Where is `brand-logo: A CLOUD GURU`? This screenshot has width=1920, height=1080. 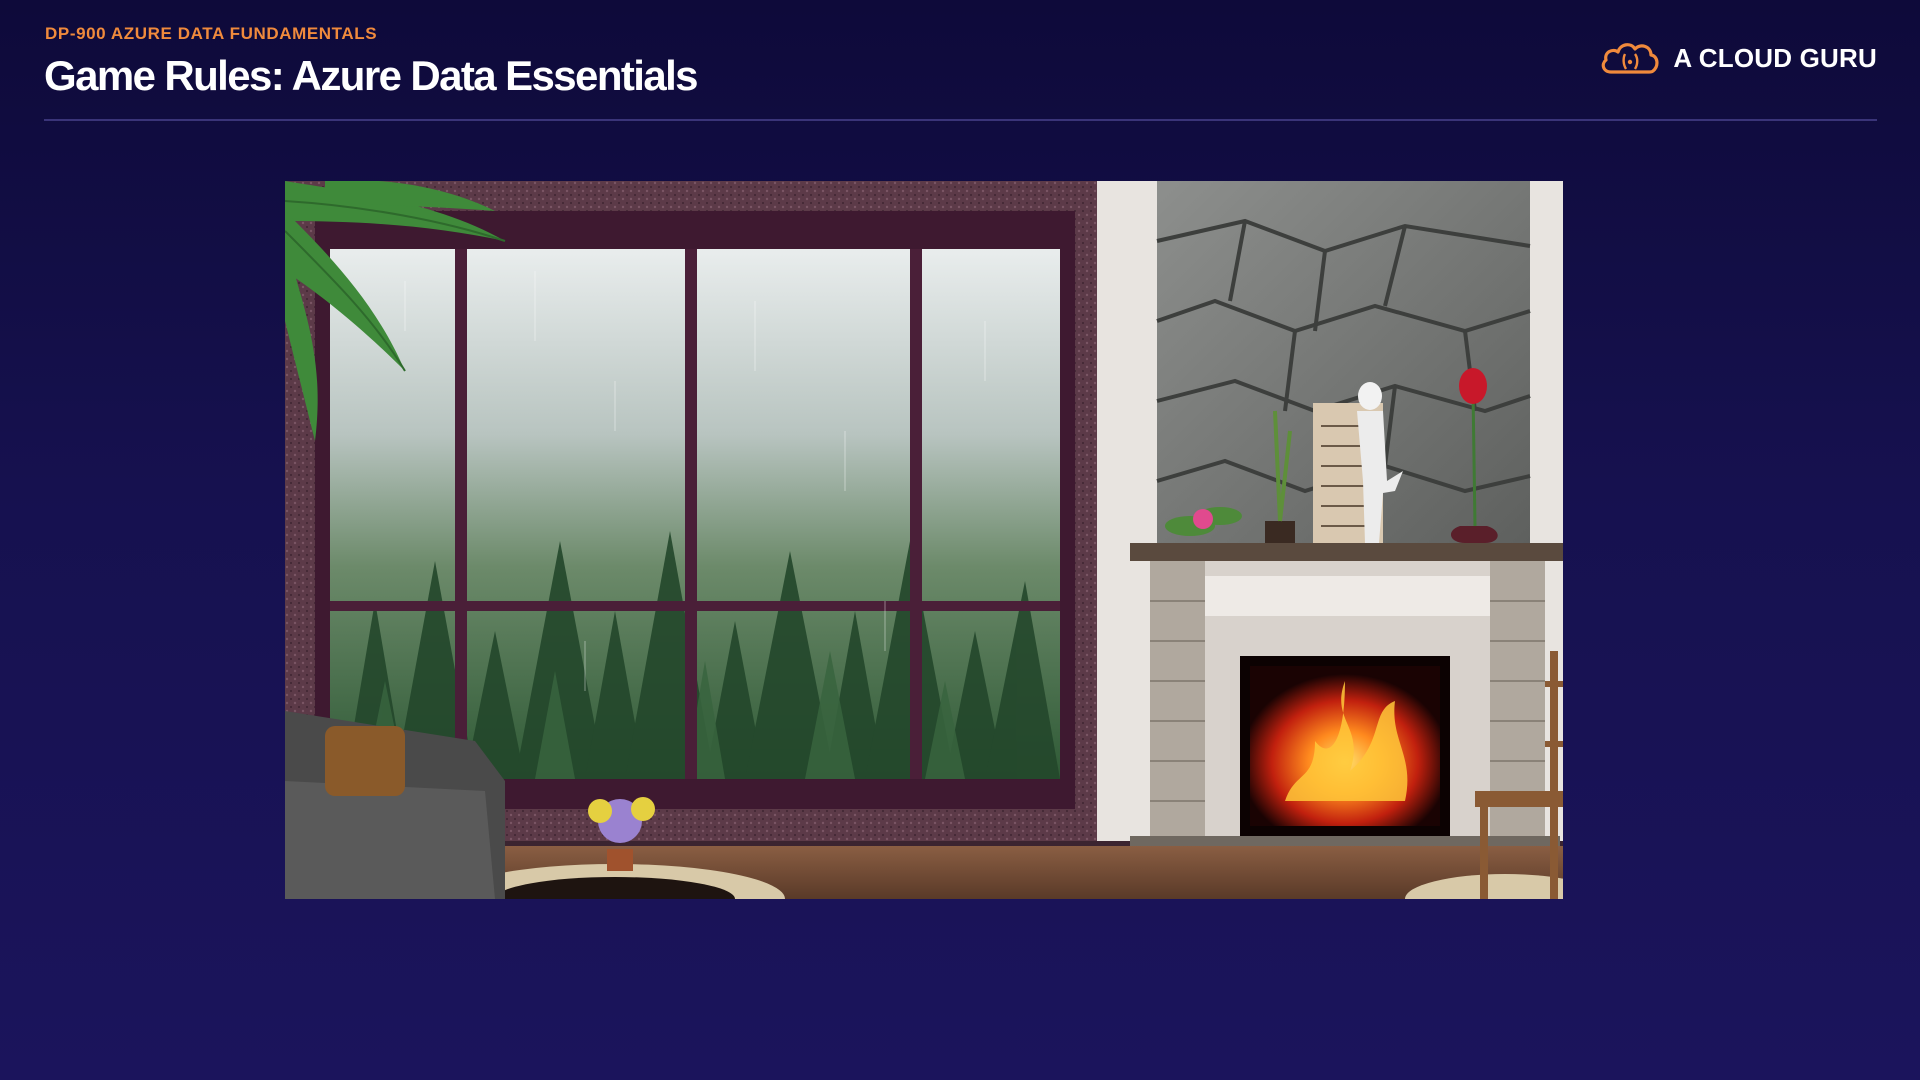
brand-logo: A CLOUD GURU is located at coordinates (1738, 58).